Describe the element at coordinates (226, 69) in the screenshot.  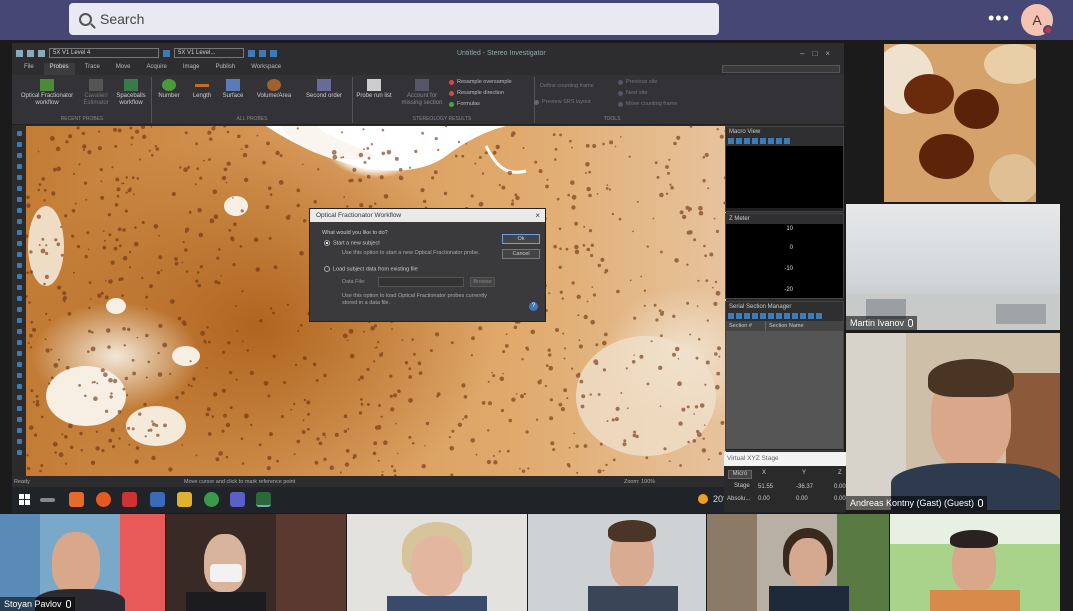
I see `tab-publish: Publish` at that location.